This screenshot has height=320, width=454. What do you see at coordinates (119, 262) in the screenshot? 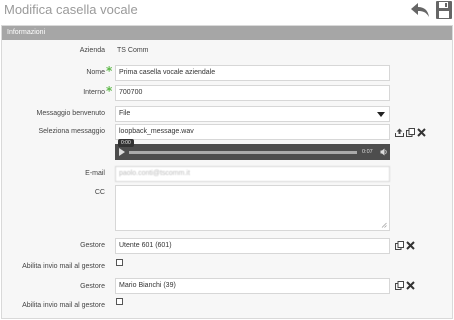
I see `abilita-1-checkbox` at bounding box center [119, 262].